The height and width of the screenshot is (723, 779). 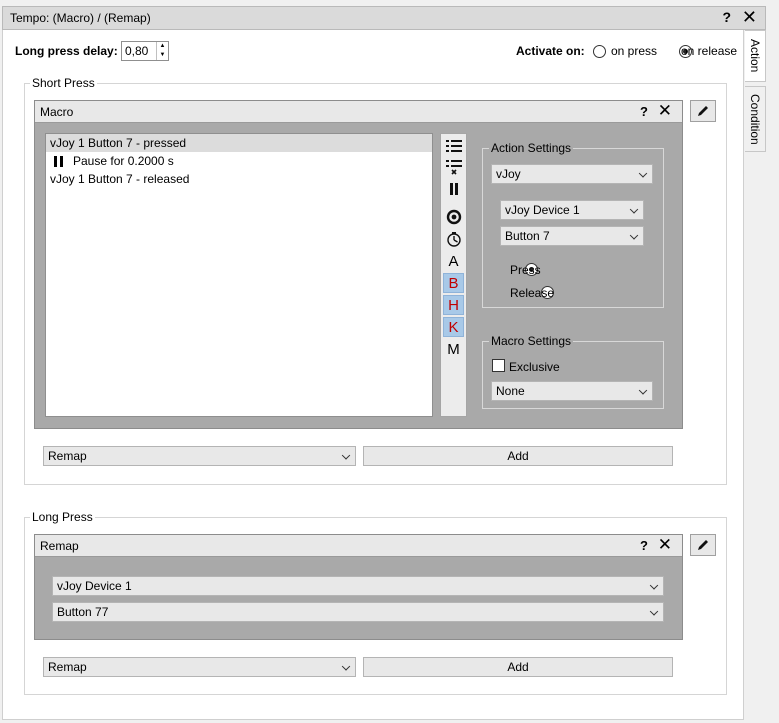 I want to click on window-titlebar: Tempo: (Macro) / (Remap) ? ✕, so click(x=384, y=18).